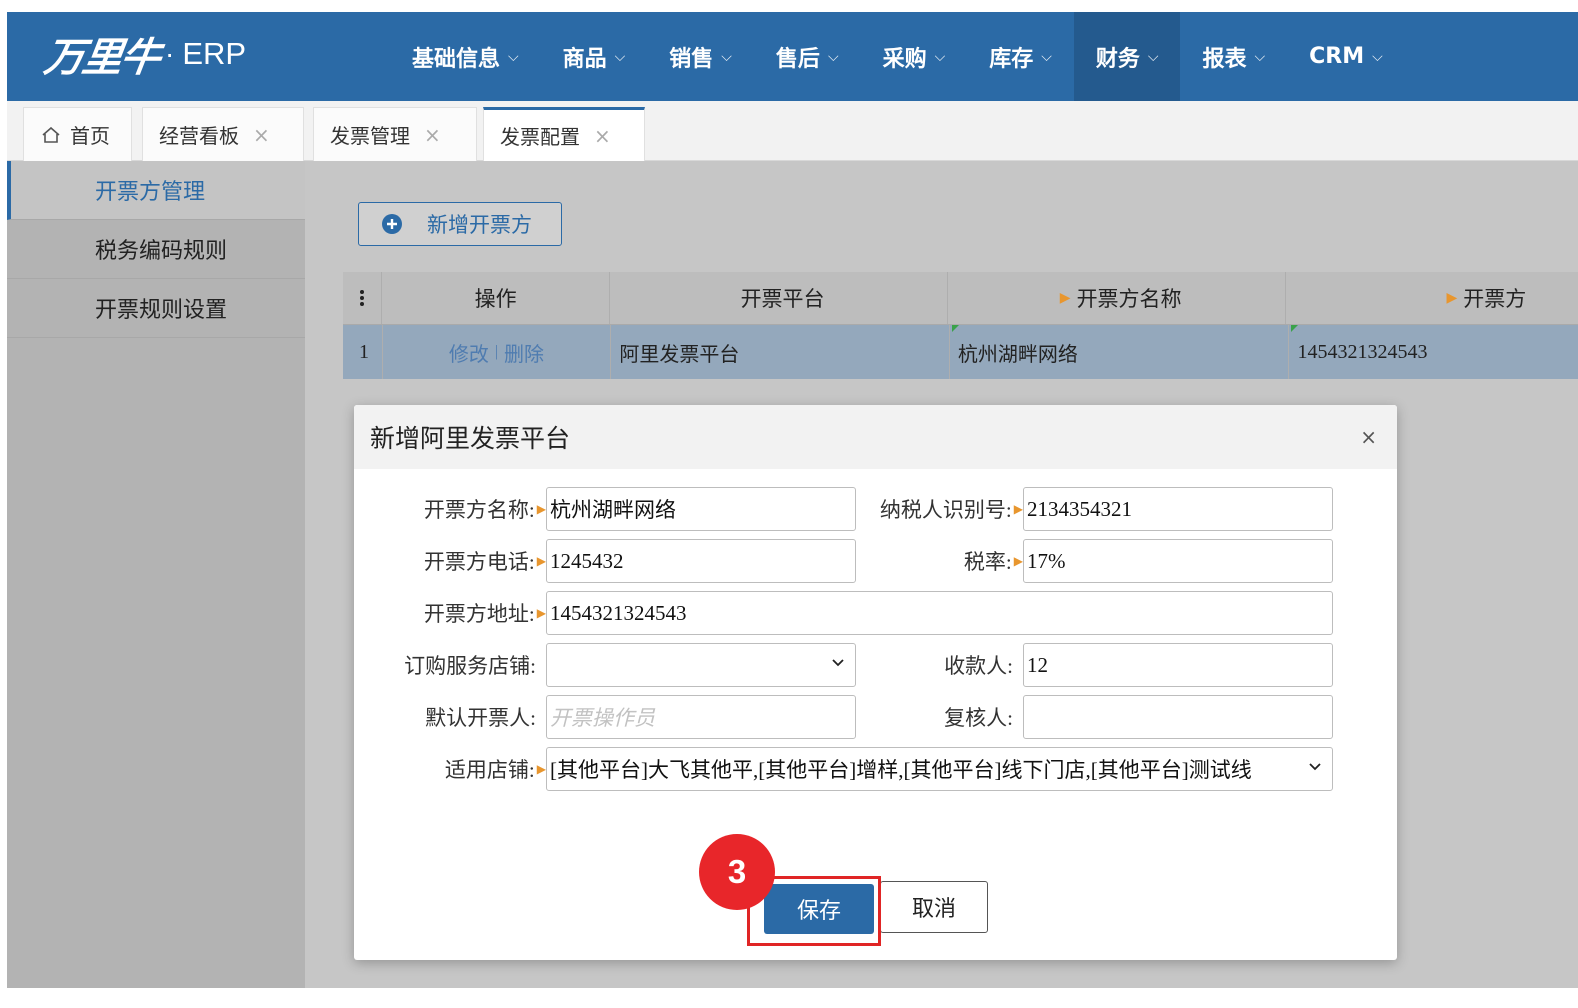 Image resolution: width=1578 pixels, height=1008 pixels. Describe the element at coordinates (875, 437) in the screenshot. I see `dialog-header: 新增阿里发票平台` at that location.